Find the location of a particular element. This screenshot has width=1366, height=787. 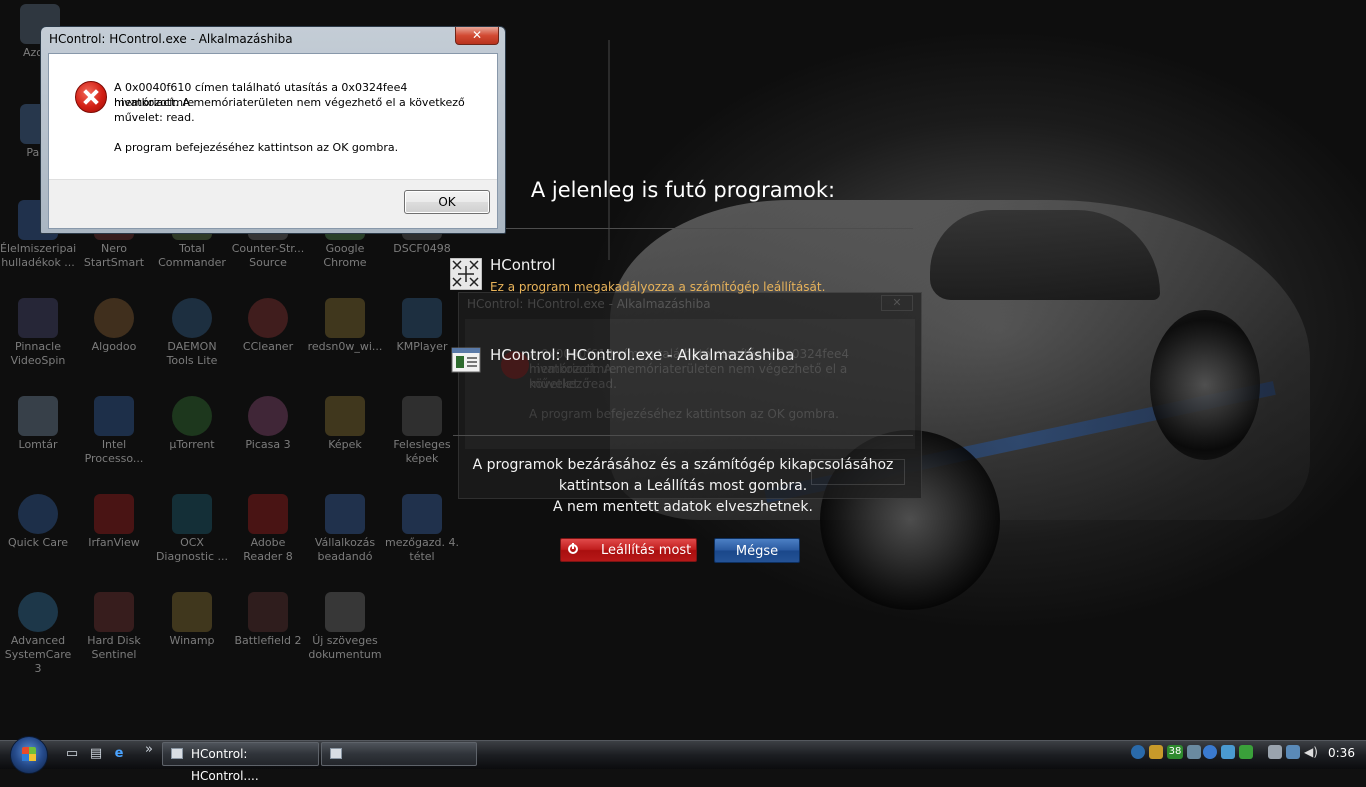

windows-logo-icon is located at coordinates (29, 754).